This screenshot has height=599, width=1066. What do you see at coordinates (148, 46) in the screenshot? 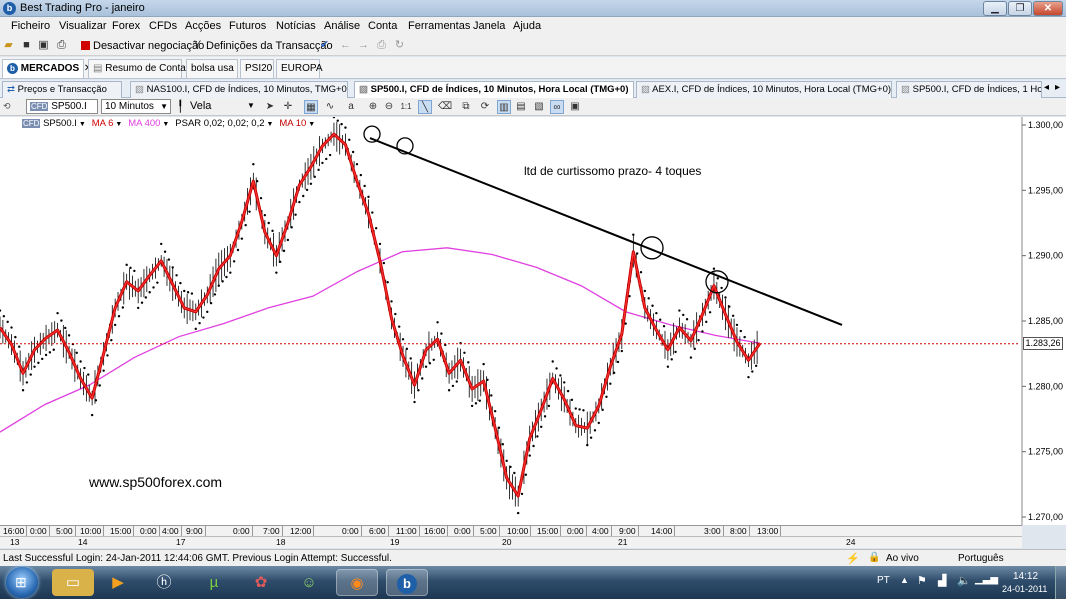
I see `deactivate-trading-button: Desactivar negociação` at bounding box center [148, 46].